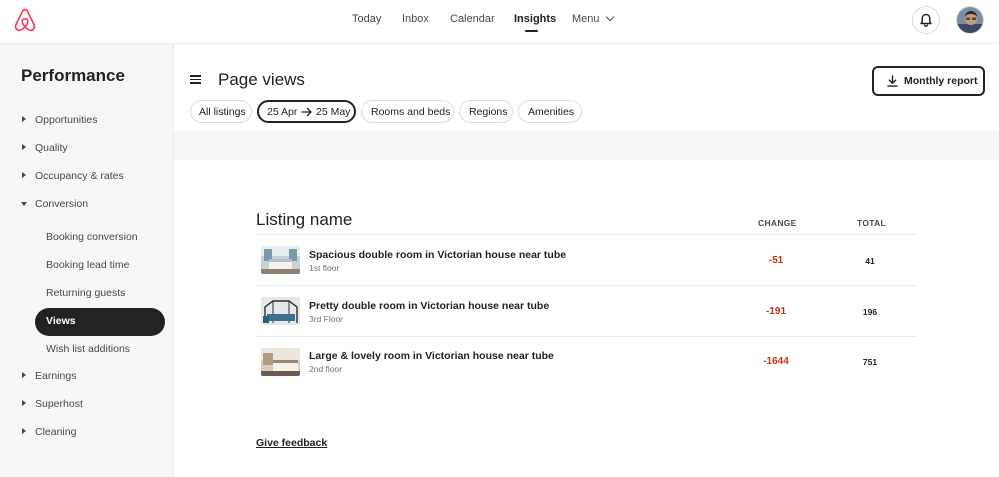  Describe the element at coordinates (472, 19) in the screenshot. I see `nav-calendar: Calendar` at that location.